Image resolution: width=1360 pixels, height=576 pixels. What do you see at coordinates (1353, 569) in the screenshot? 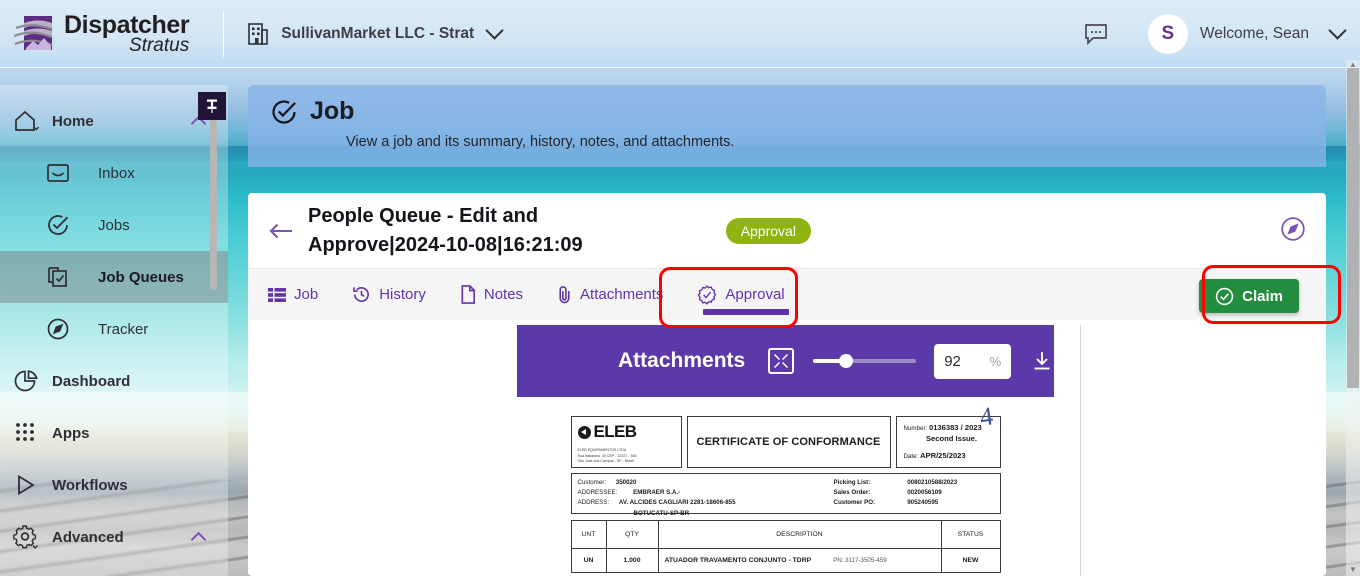
I see `scroll-down-arrow-icon: ▼` at bounding box center [1353, 569].